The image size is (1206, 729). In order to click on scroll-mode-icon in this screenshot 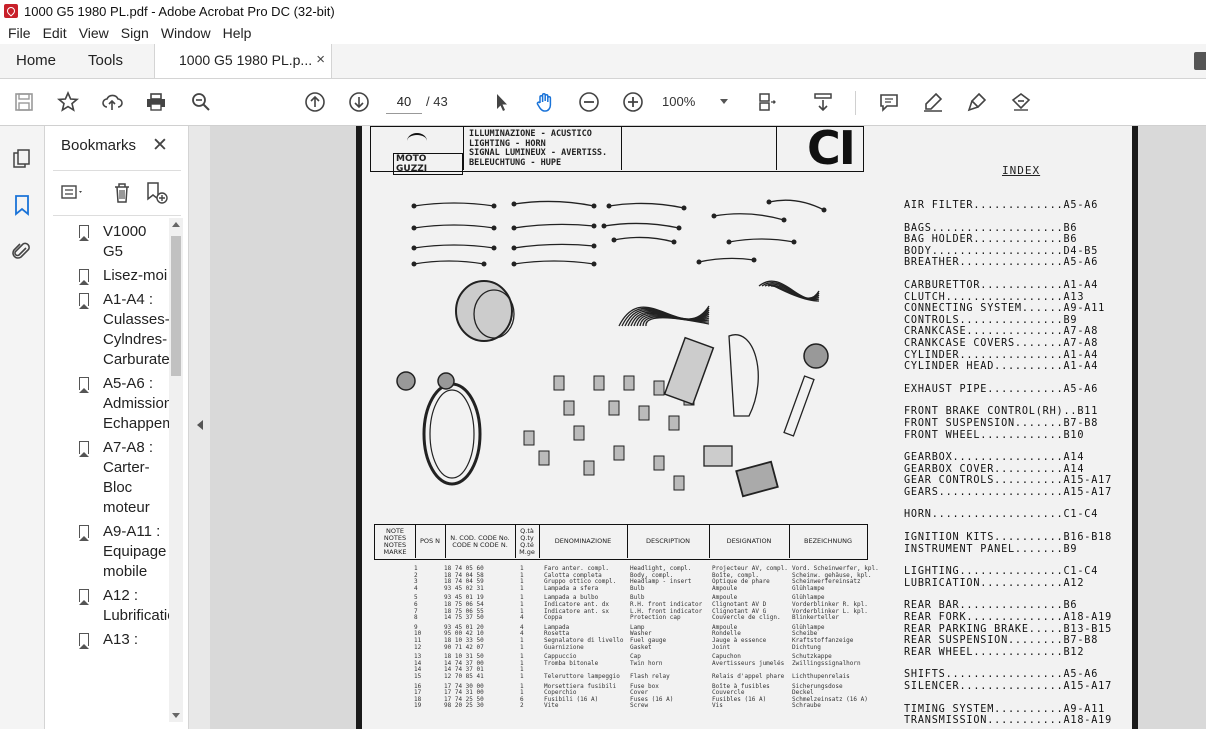, I will do `click(823, 102)`.